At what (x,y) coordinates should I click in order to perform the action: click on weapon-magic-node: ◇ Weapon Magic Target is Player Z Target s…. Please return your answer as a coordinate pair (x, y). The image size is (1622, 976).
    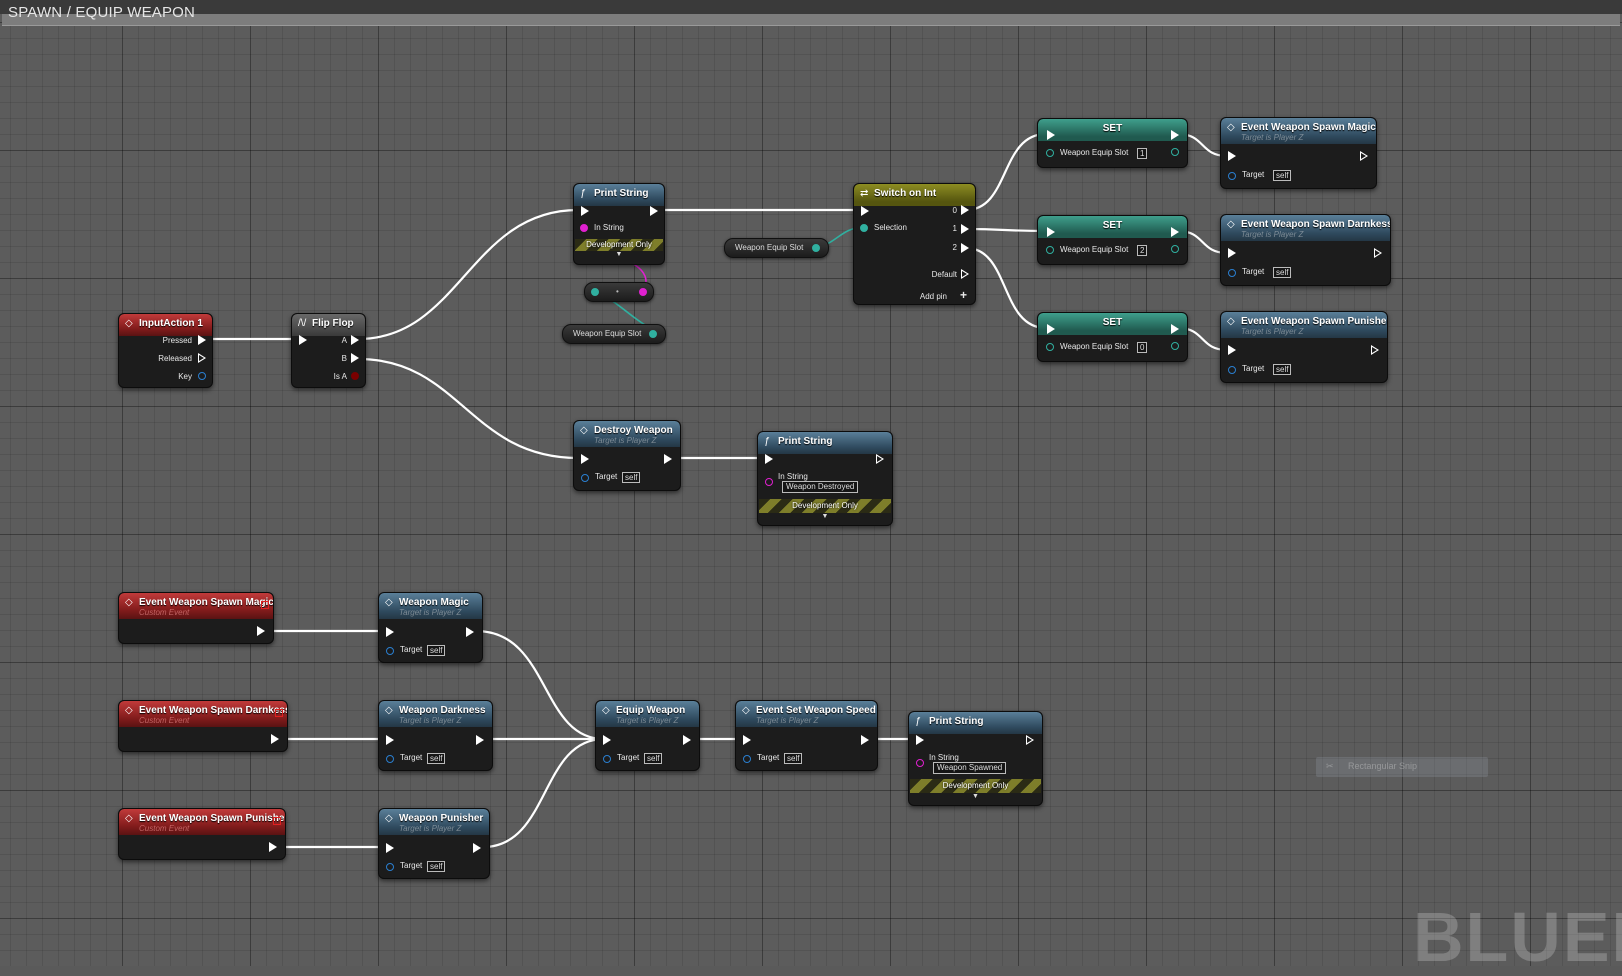
    Looking at the image, I should click on (430, 627).